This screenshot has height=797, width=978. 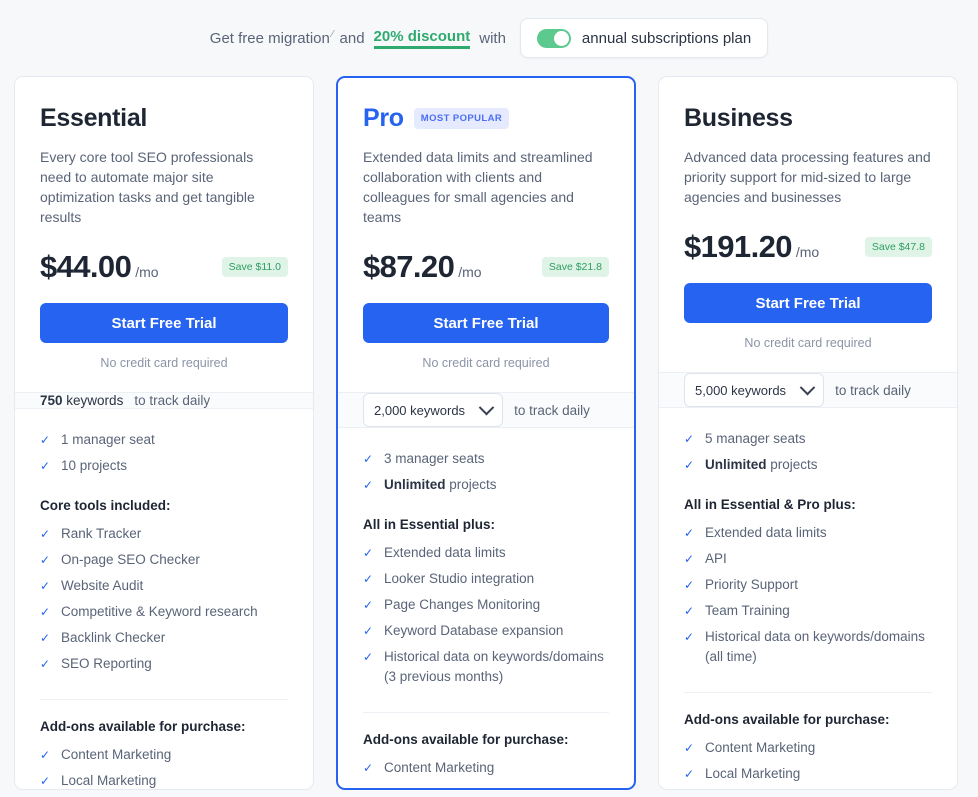 What do you see at coordinates (409, 266) in the screenshot?
I see `plan-price: $87.20` at bounding box center [409, 266].